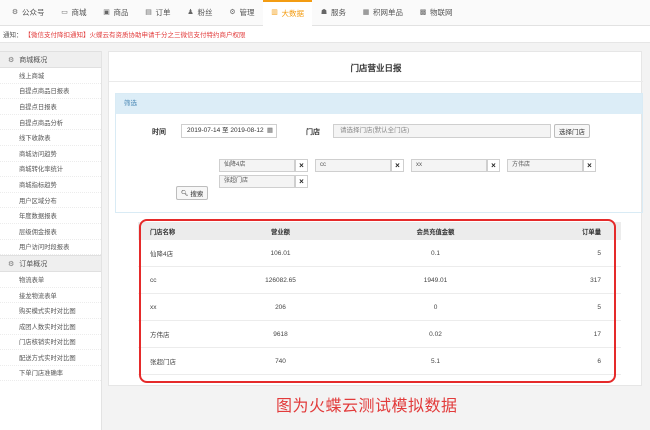 This screenshot has height=430, width=650. What do you see at coordinates (50, 92) in the screenshot?
I see `sidebar-item: 自提点商品日报表` at bounding box center [50, 92].